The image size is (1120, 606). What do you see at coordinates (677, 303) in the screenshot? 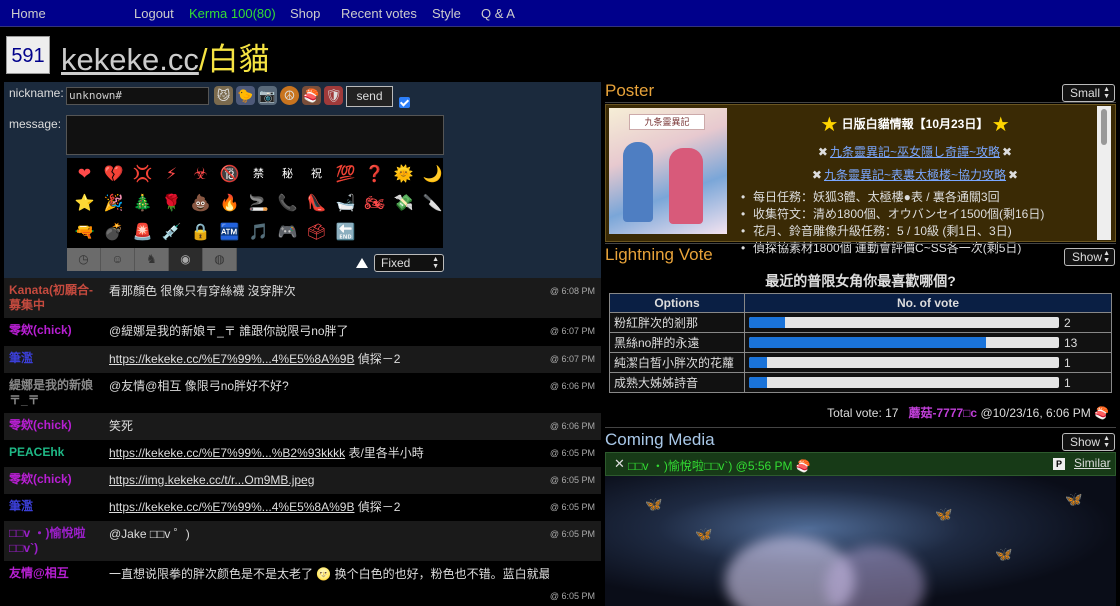
I see `vote-col-options: Options` at bounding box center [677, 303].